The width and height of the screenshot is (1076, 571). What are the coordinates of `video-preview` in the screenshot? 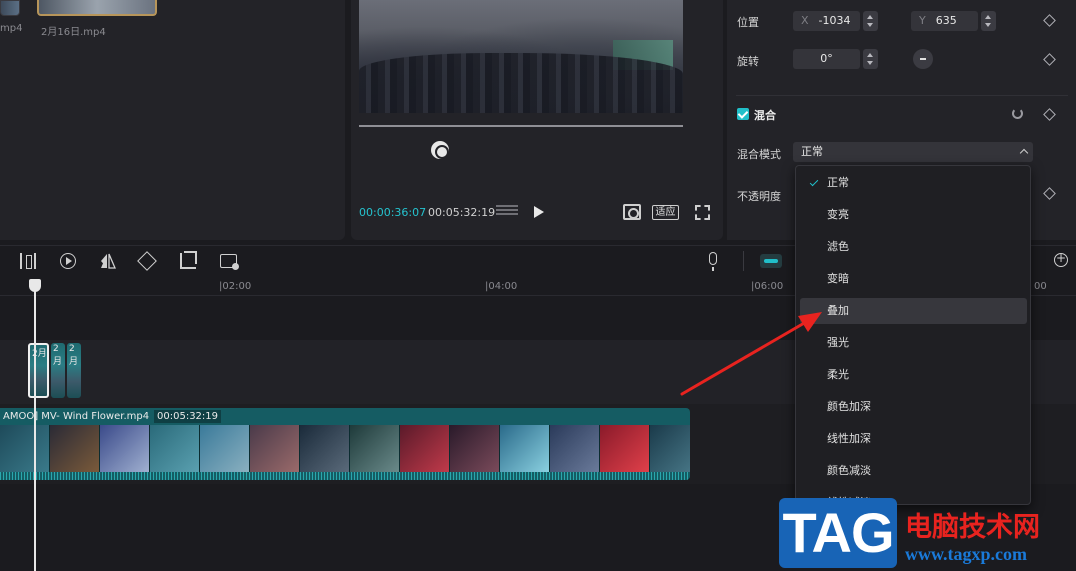 It's located at (521, 56).